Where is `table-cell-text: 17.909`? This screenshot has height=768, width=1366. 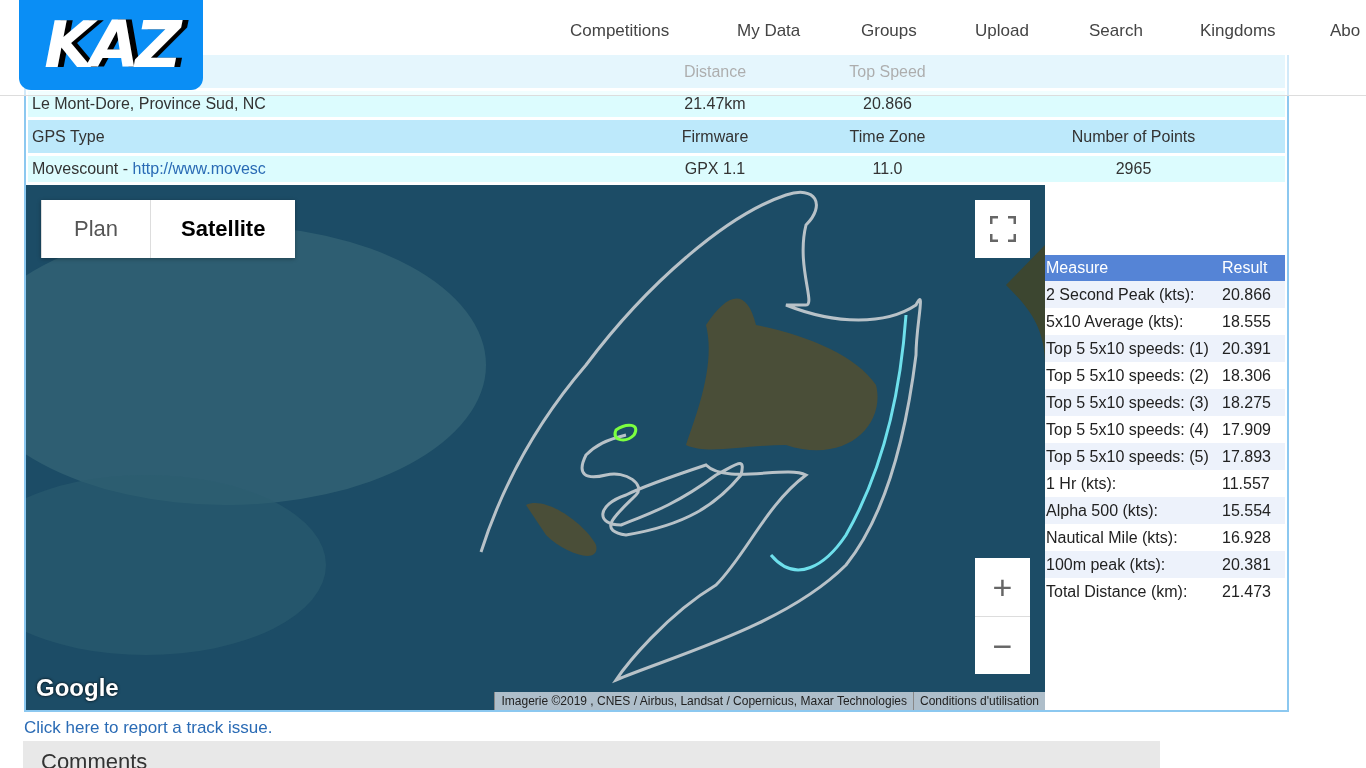
table-cell-text: 17.909 is located at coordinates (1246, 429).